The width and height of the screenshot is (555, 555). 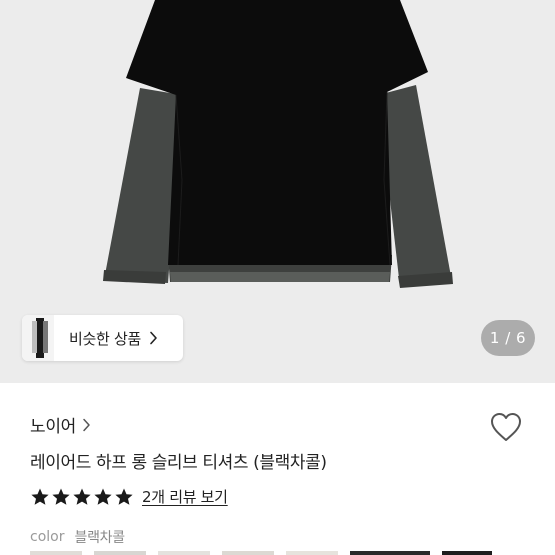 I want to click on image-page-counter: 1 / 6, so click(x=508, y=338).